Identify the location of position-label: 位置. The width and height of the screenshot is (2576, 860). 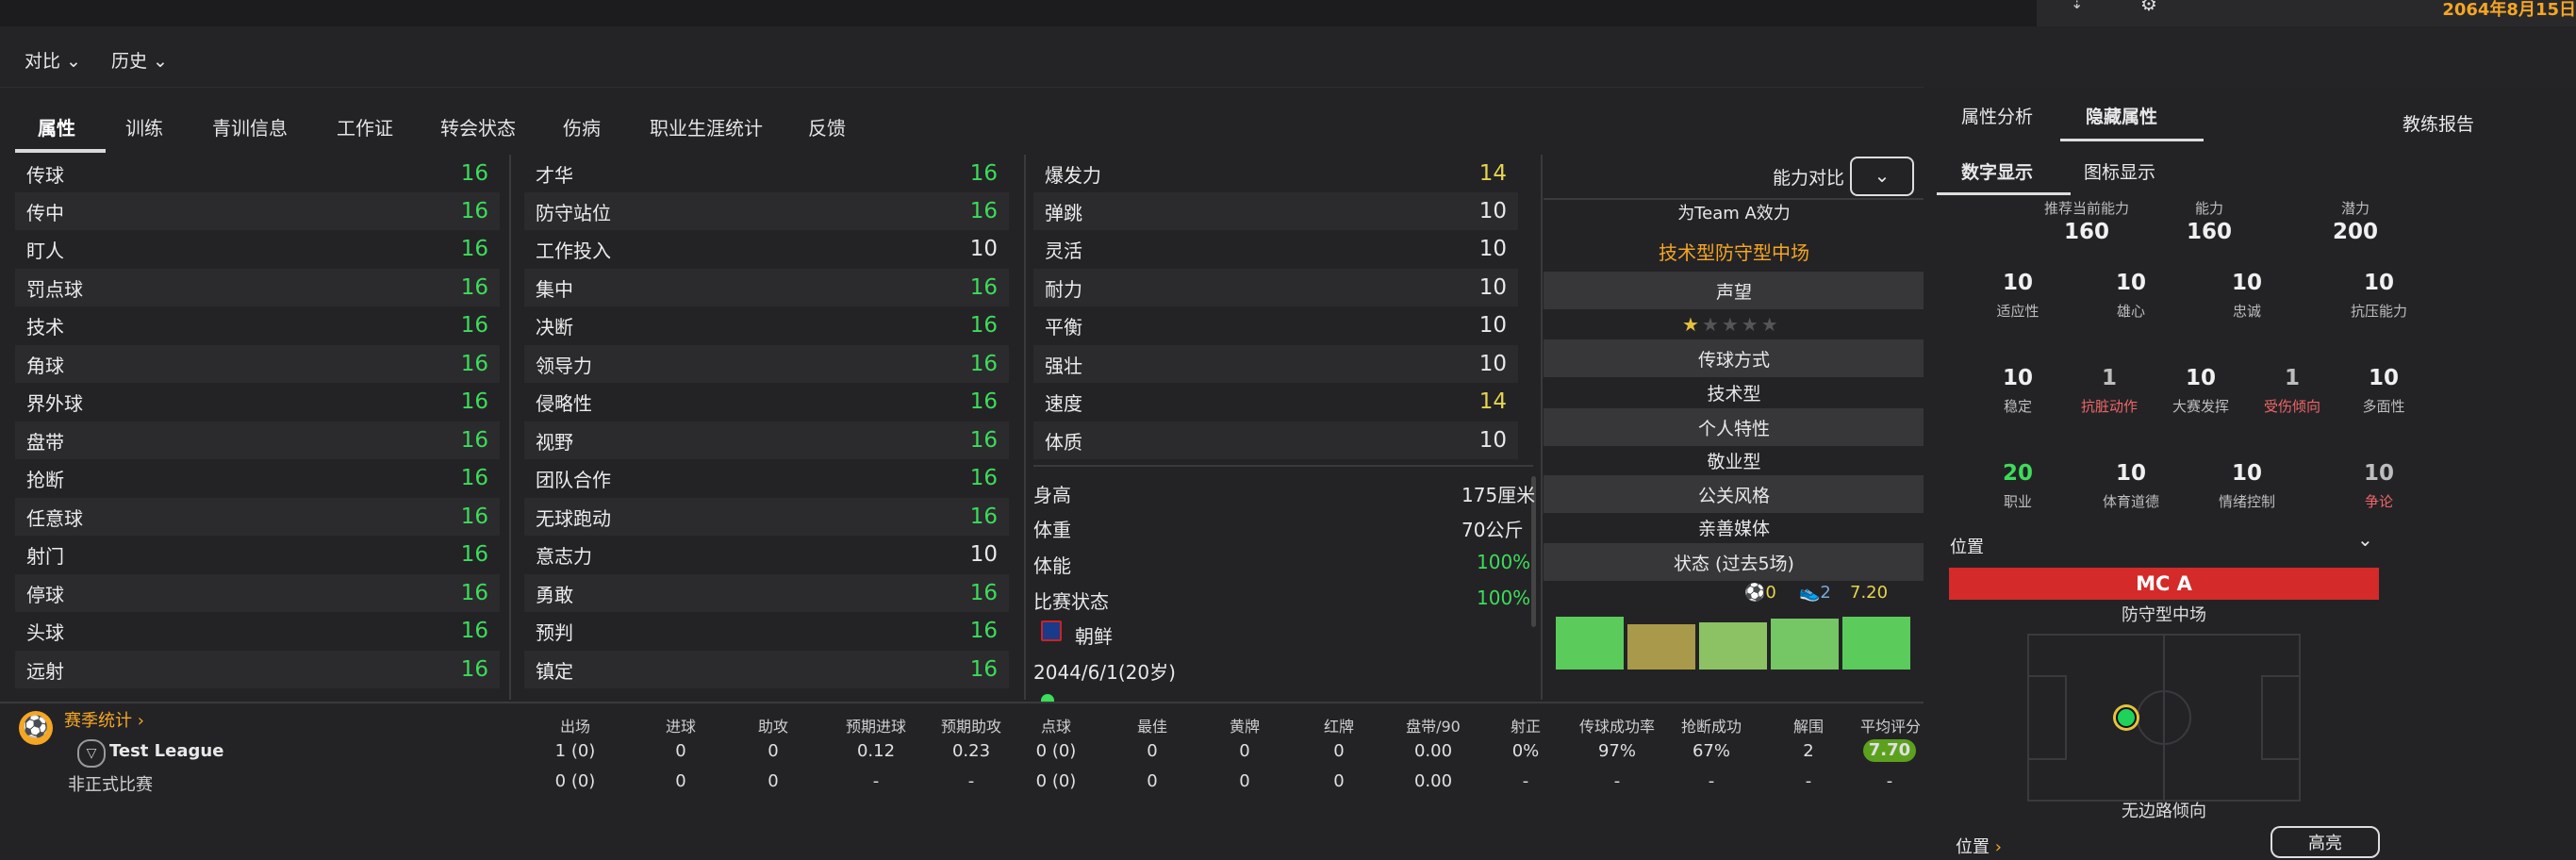
(1967, 547).